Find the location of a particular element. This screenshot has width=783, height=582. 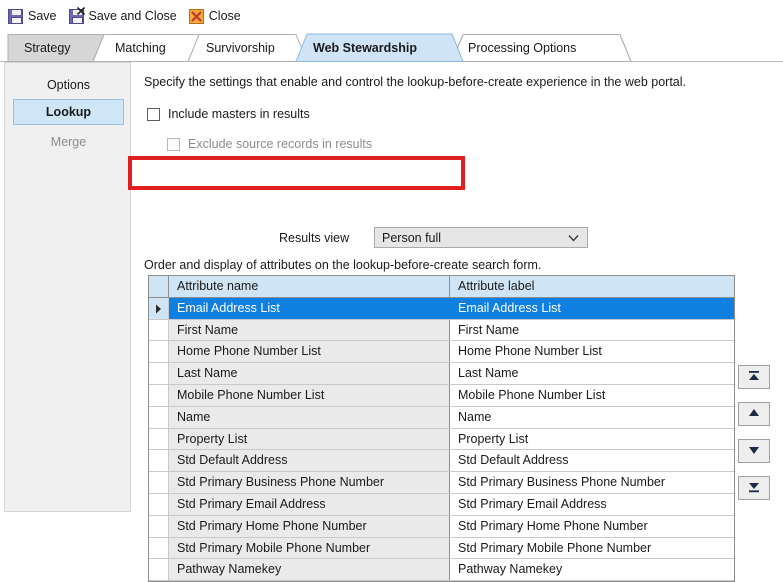

cell-attribute-name: Std Primary Home Phone Number is located at coordinates (309, 526).